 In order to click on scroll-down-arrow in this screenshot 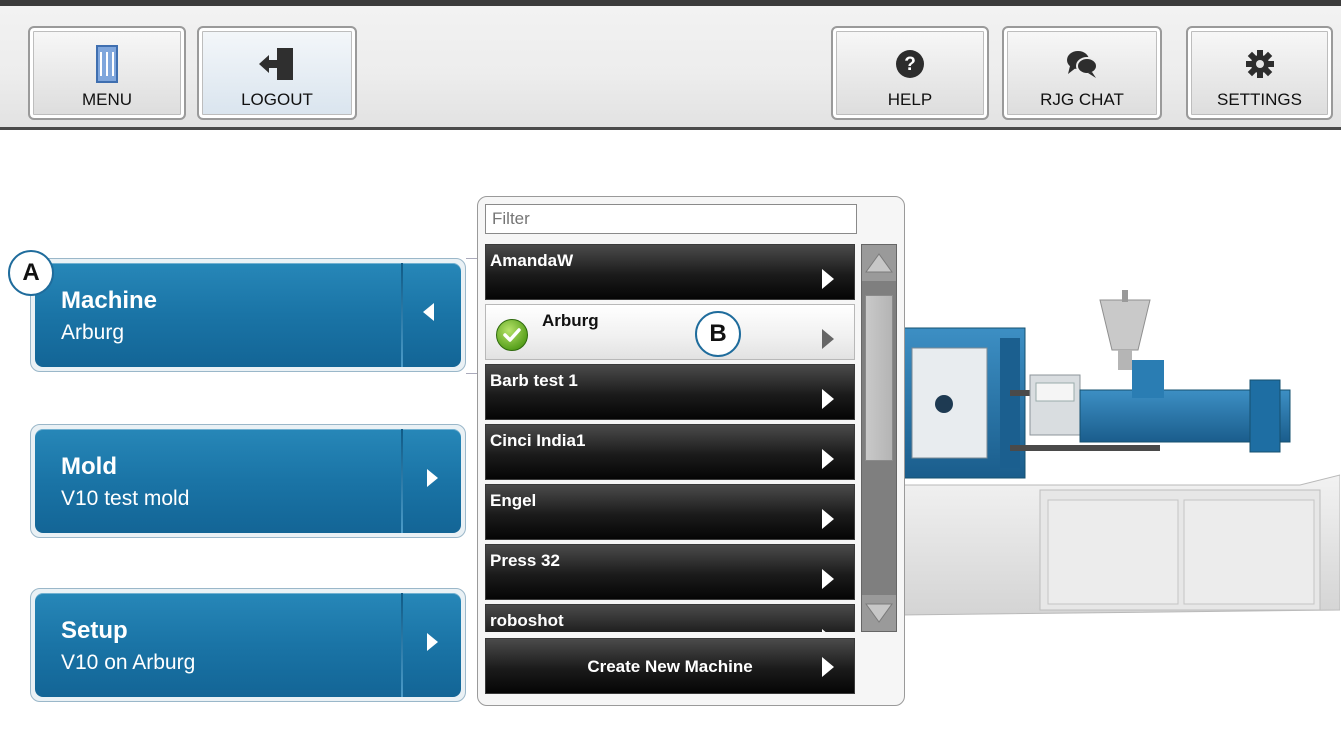, I will do `click(879, 613)`.